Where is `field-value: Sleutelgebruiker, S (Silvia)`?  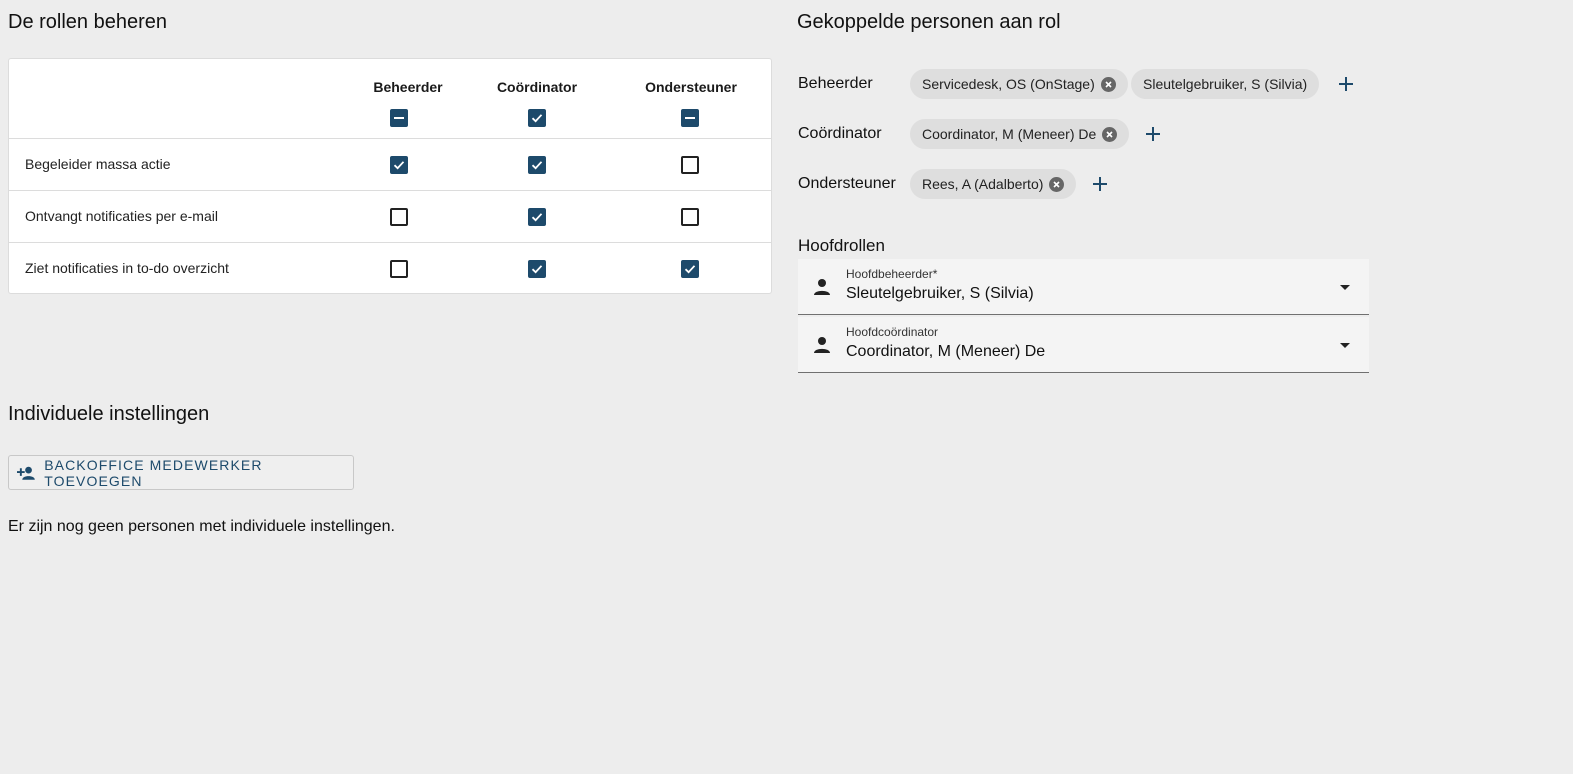
field-value: Sleutelgebruiker, S (Silvia) is located at coordinates (940, 293).